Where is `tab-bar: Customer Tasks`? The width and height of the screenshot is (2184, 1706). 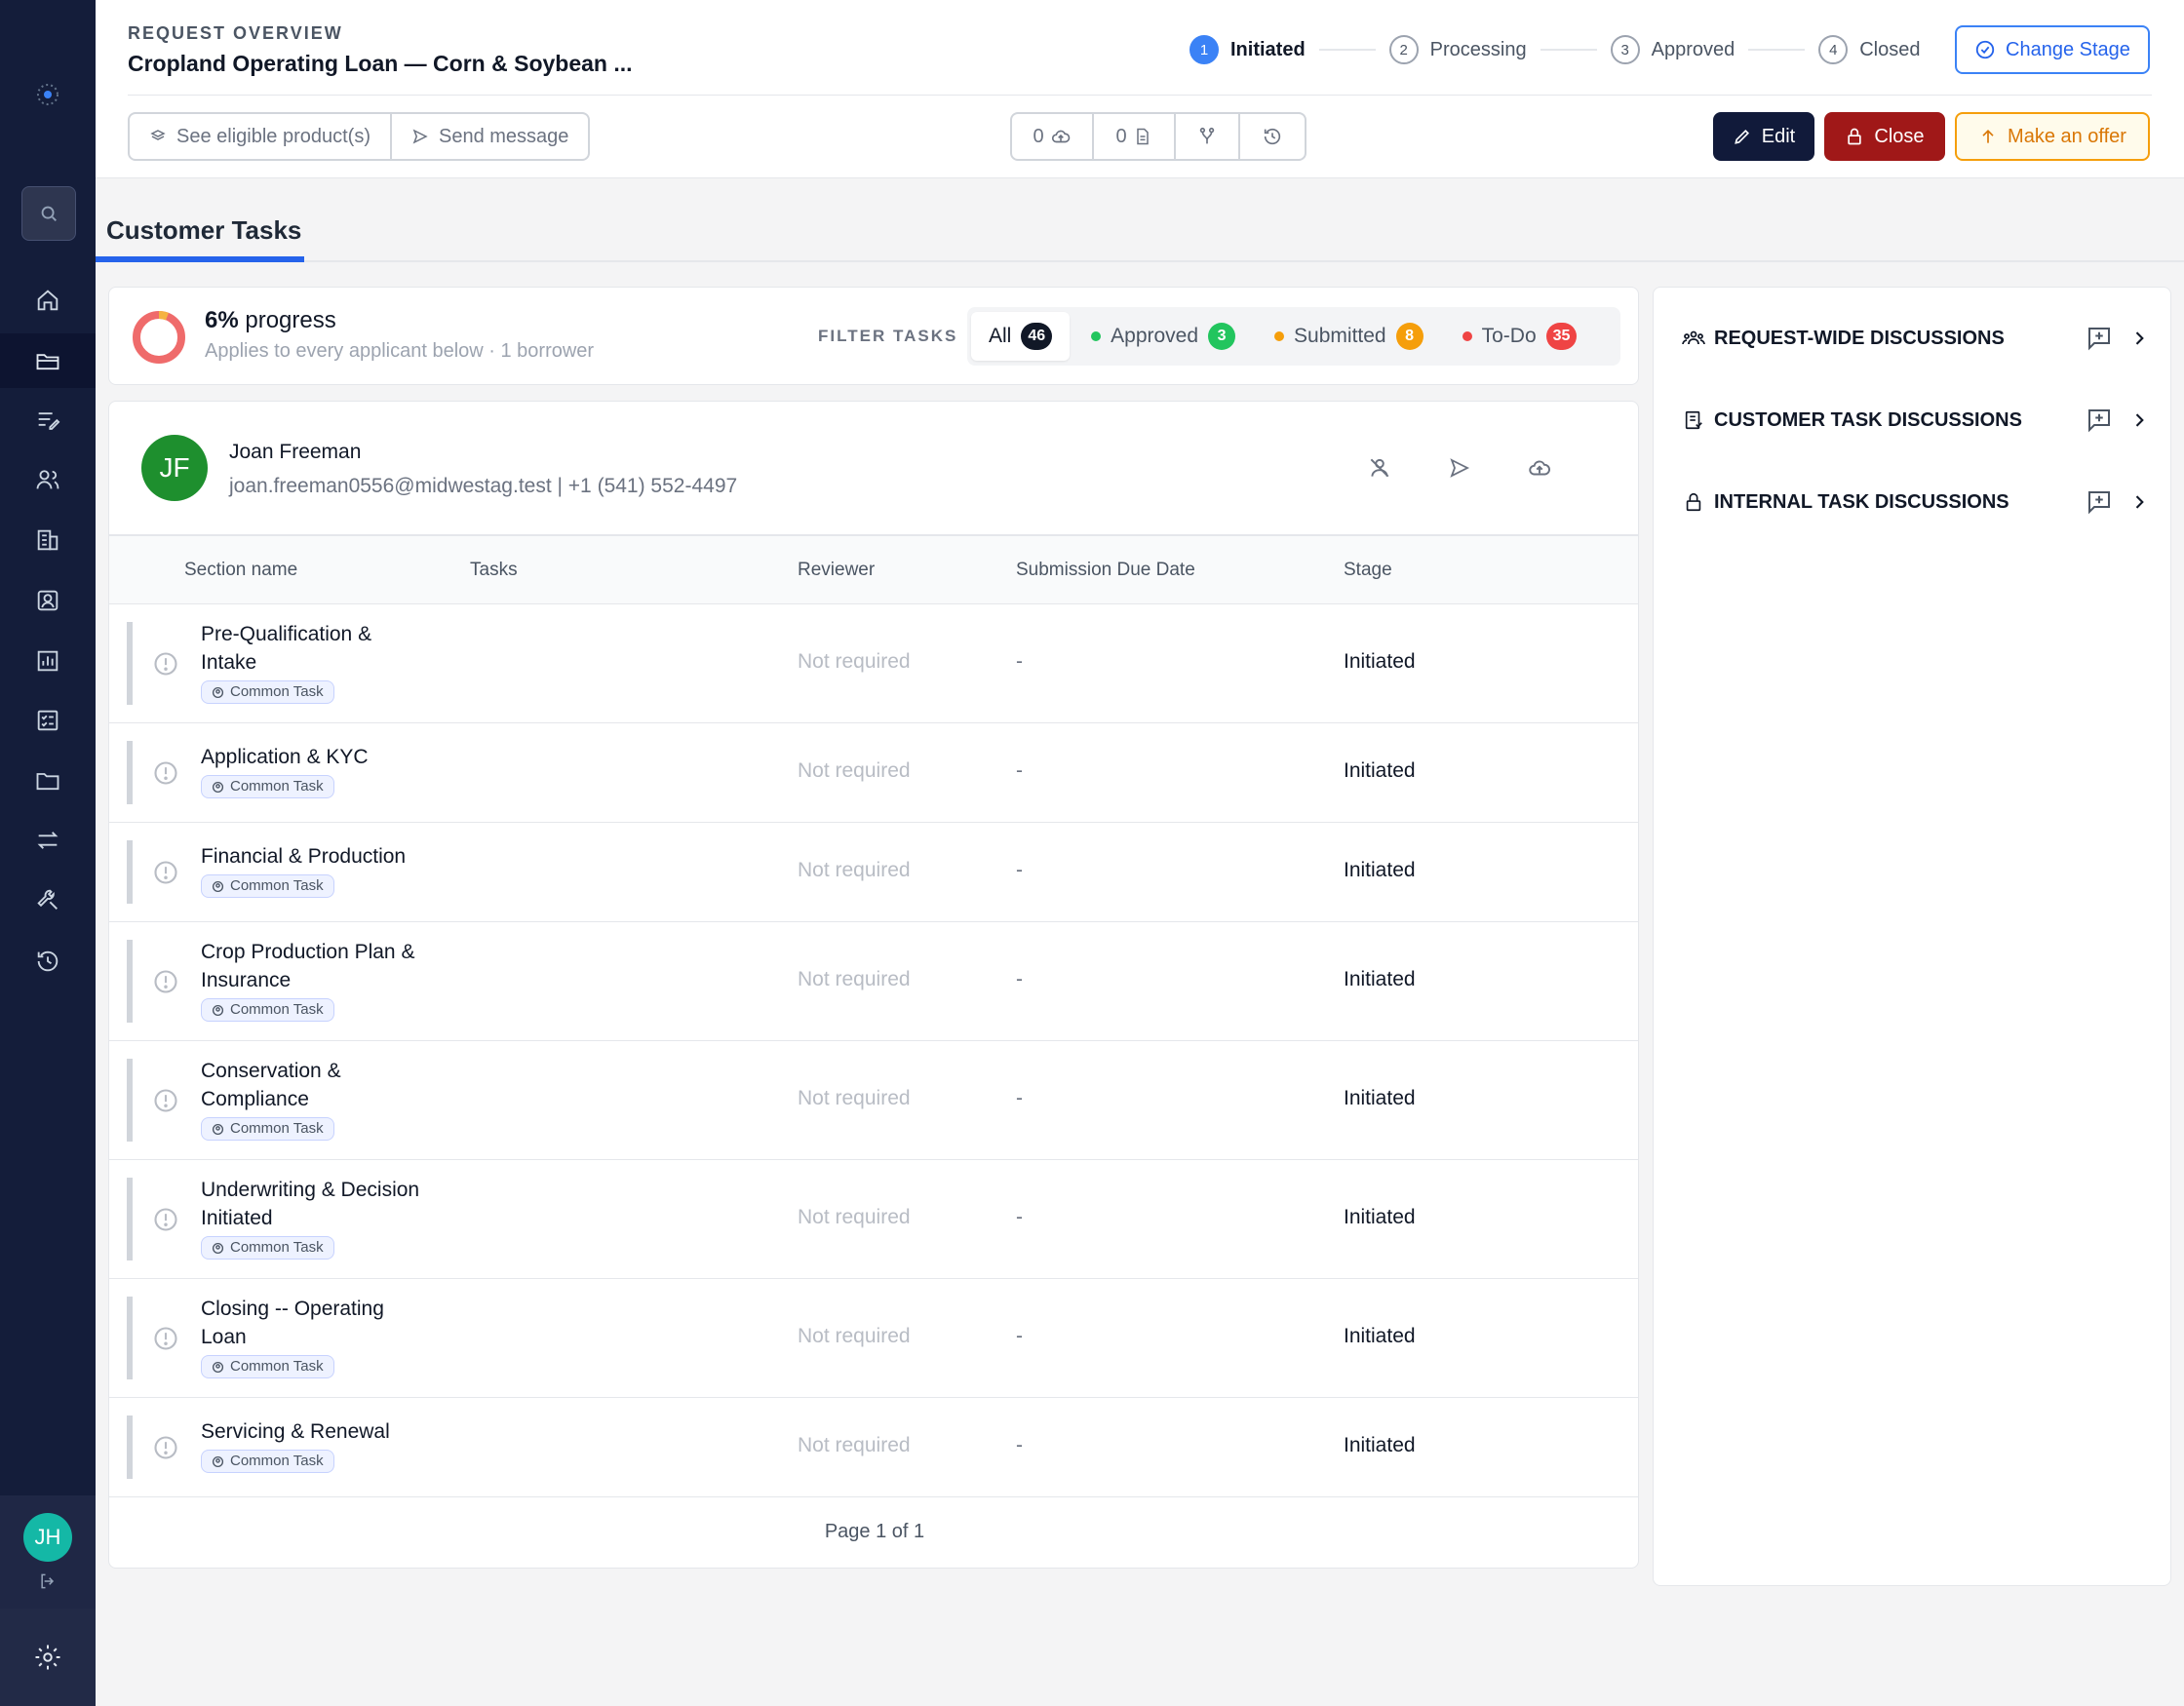
tab-bar: Customer Tasks is located at coordinates (1140, 220).